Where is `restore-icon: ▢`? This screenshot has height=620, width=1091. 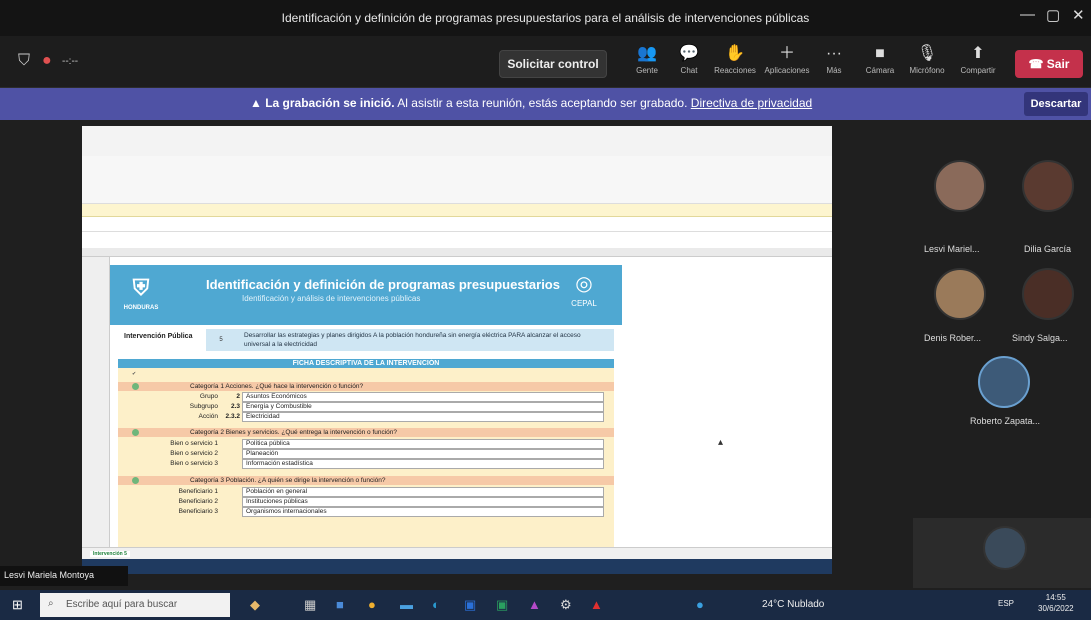
restore-icon: ▢ is located at coordinates (1053, 15).